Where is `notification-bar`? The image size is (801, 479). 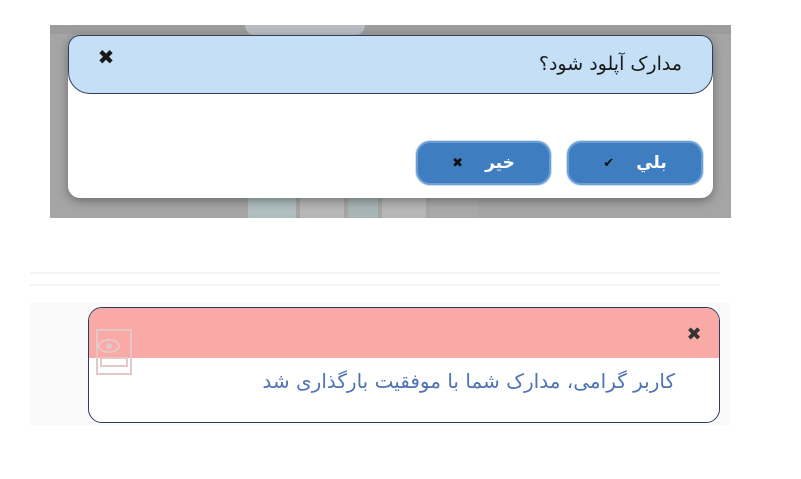 notification-bar is located at coordinates (404, 333).